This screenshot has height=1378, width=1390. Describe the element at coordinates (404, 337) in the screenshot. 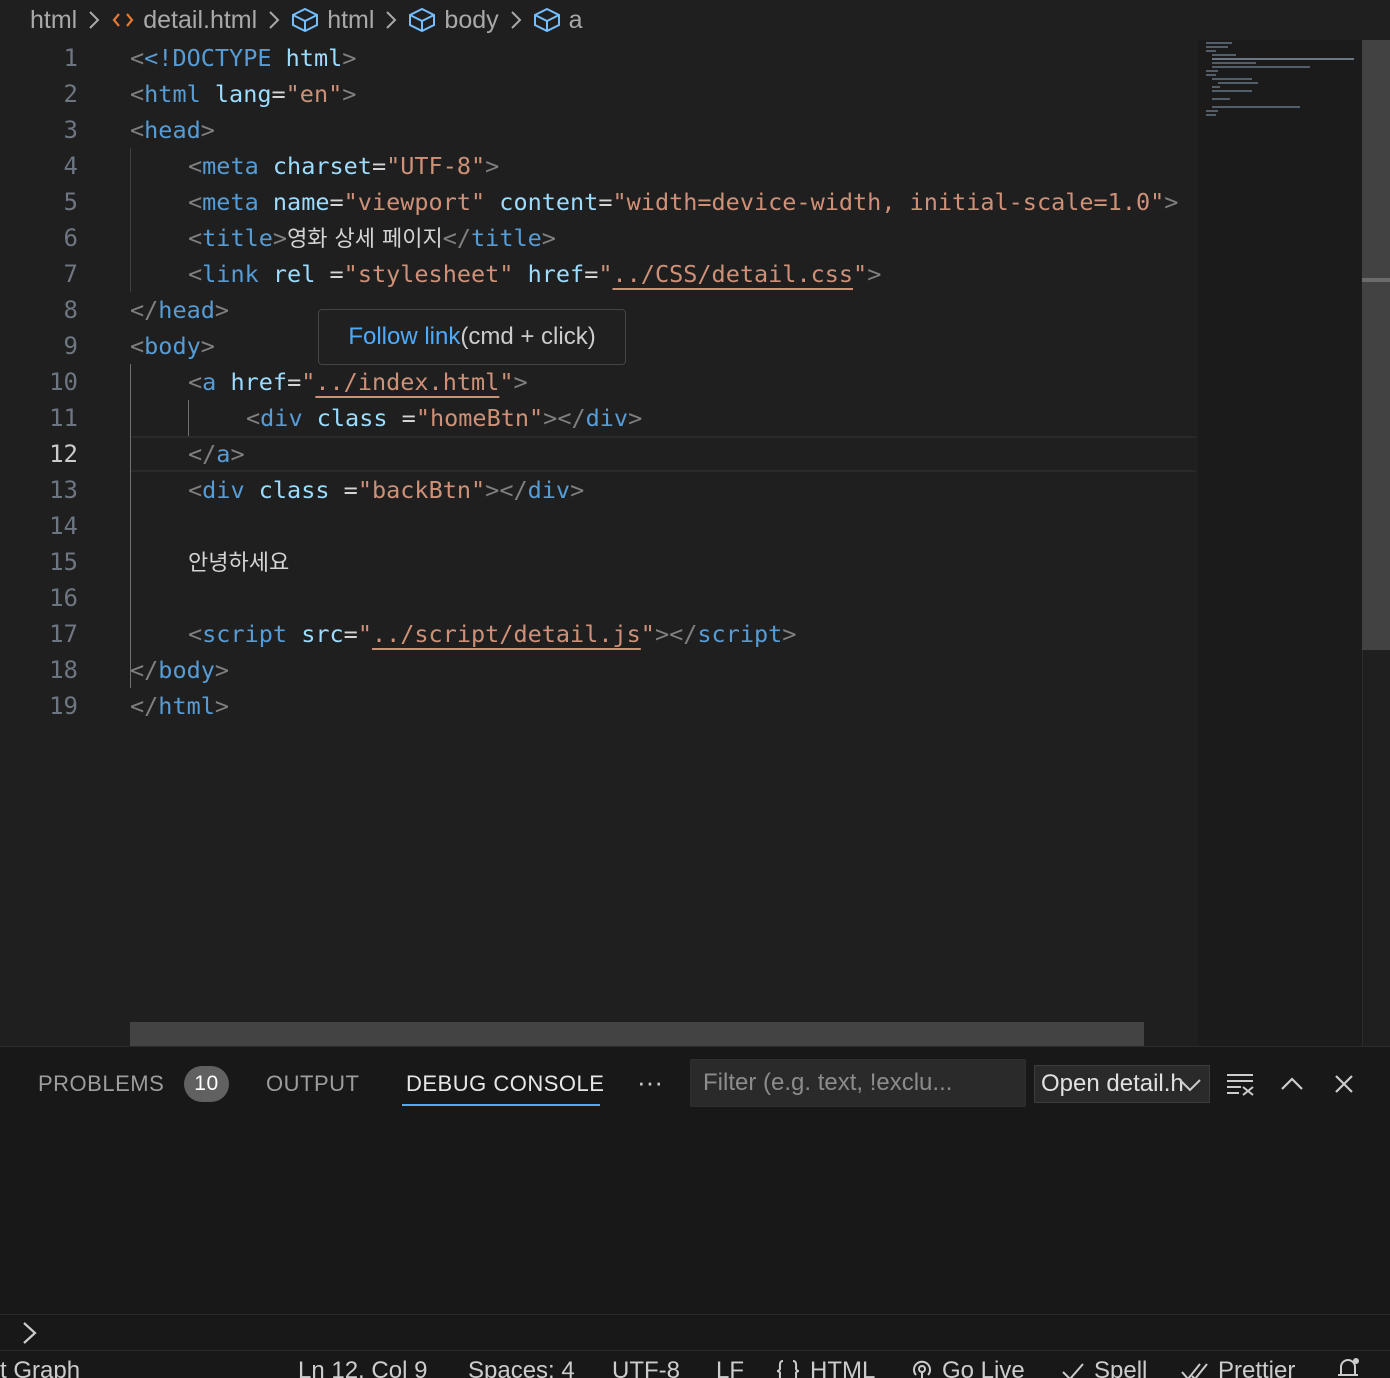

I see `follow-link-action: Follow link` at that location.